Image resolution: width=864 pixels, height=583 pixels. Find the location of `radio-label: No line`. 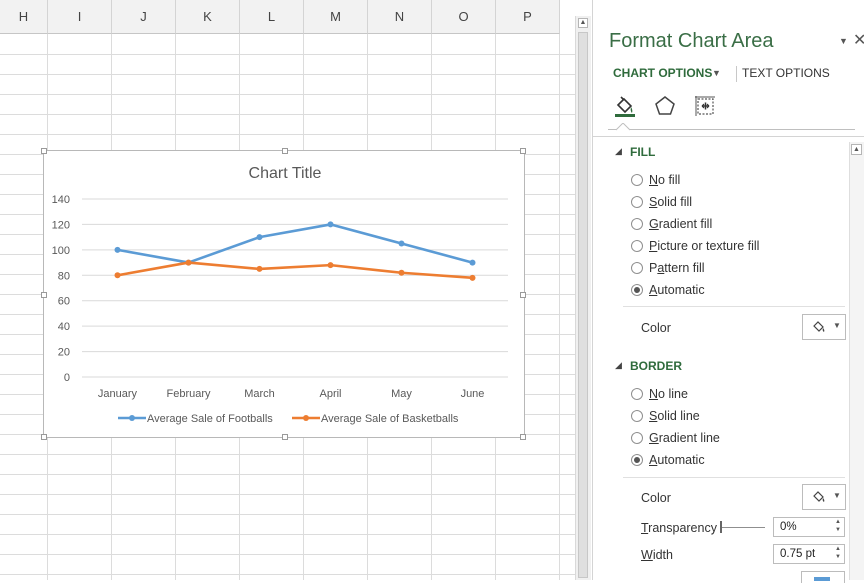

radio-label: No line is located at coordinates (668, 394).